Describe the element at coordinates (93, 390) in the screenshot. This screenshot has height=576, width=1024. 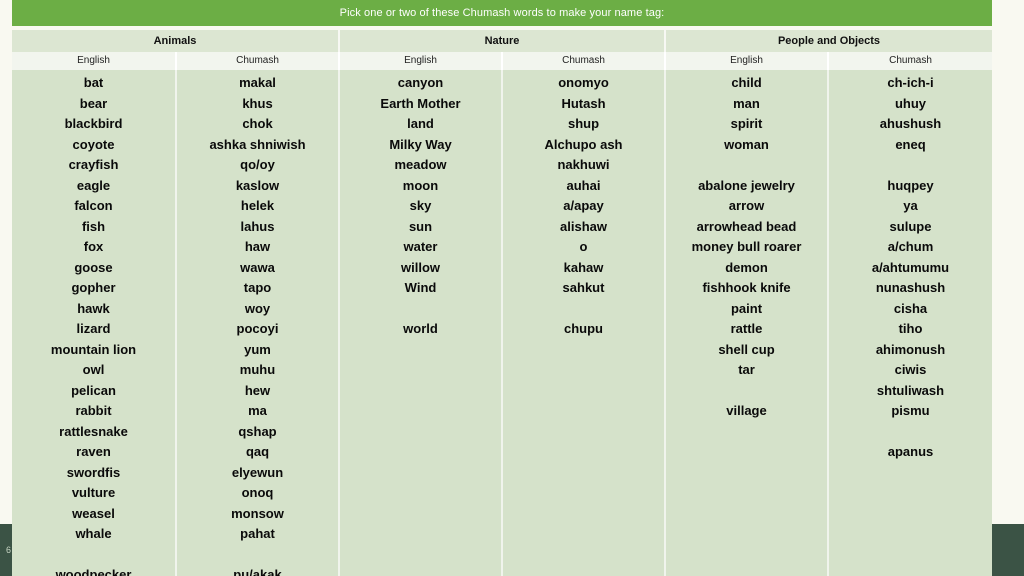
I see `word-item: pelican` at that location.